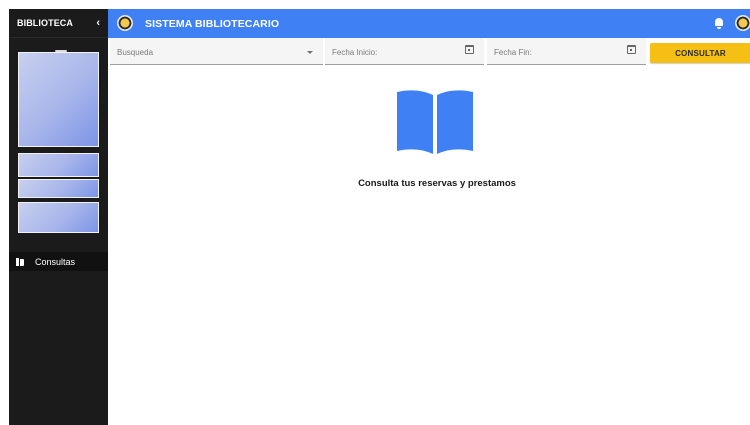 The height and width of the screenshot is (425, 750). I want to click on top-app-bar: SISTEMA BIBLIOTECARIO, so click(429, 23).